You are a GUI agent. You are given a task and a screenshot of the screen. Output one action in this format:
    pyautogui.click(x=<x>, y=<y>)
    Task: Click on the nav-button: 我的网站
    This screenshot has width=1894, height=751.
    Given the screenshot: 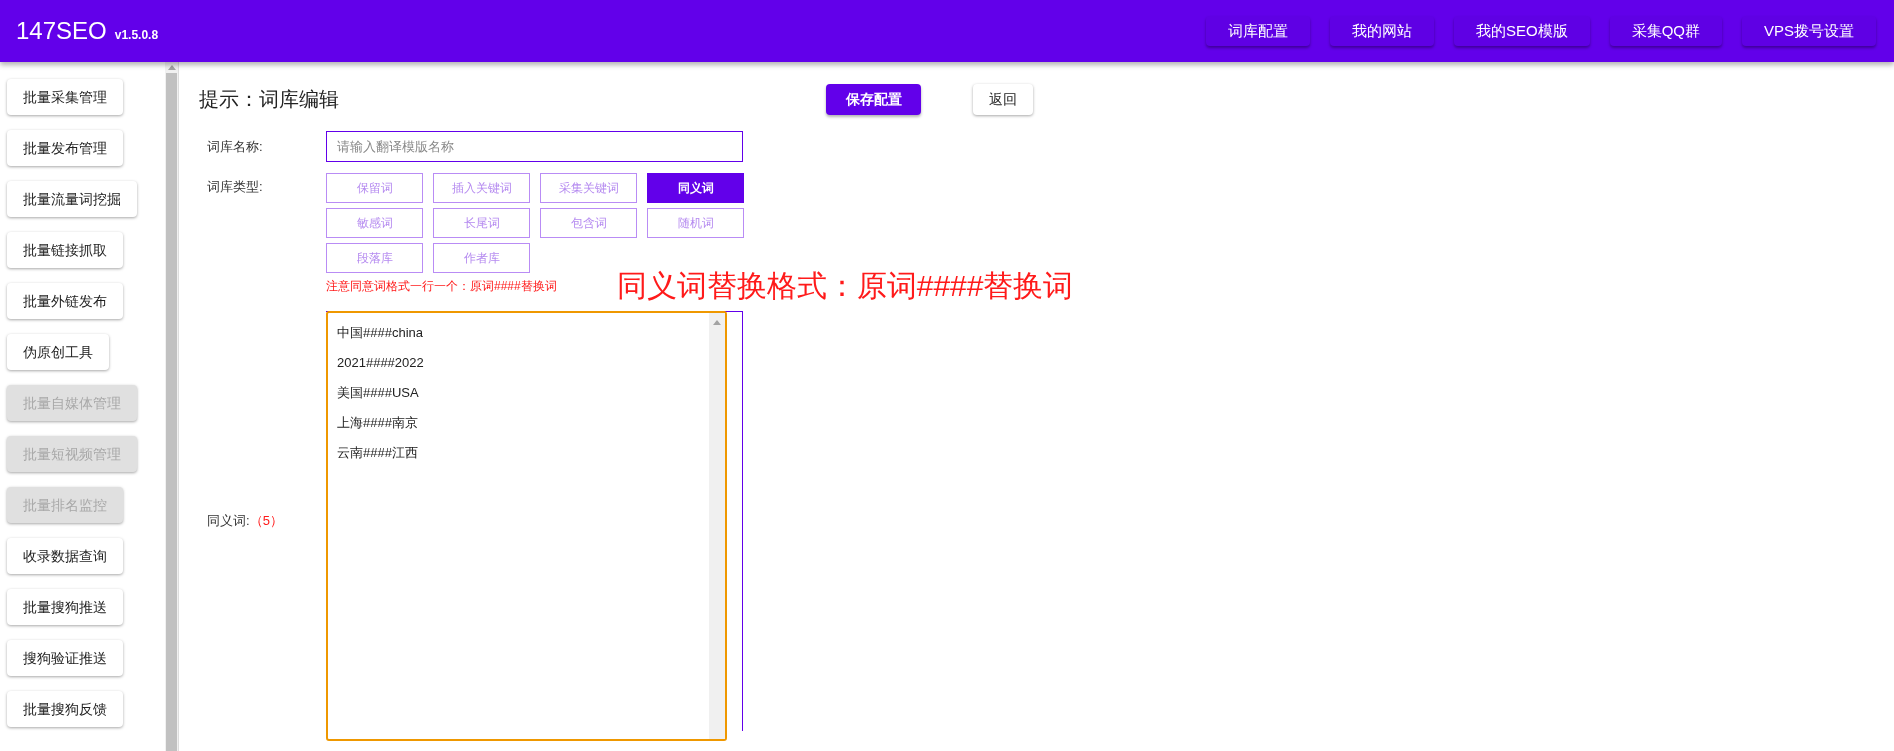 What is the action you would take?
    pyautogui.click(x=1381, y=31)
    